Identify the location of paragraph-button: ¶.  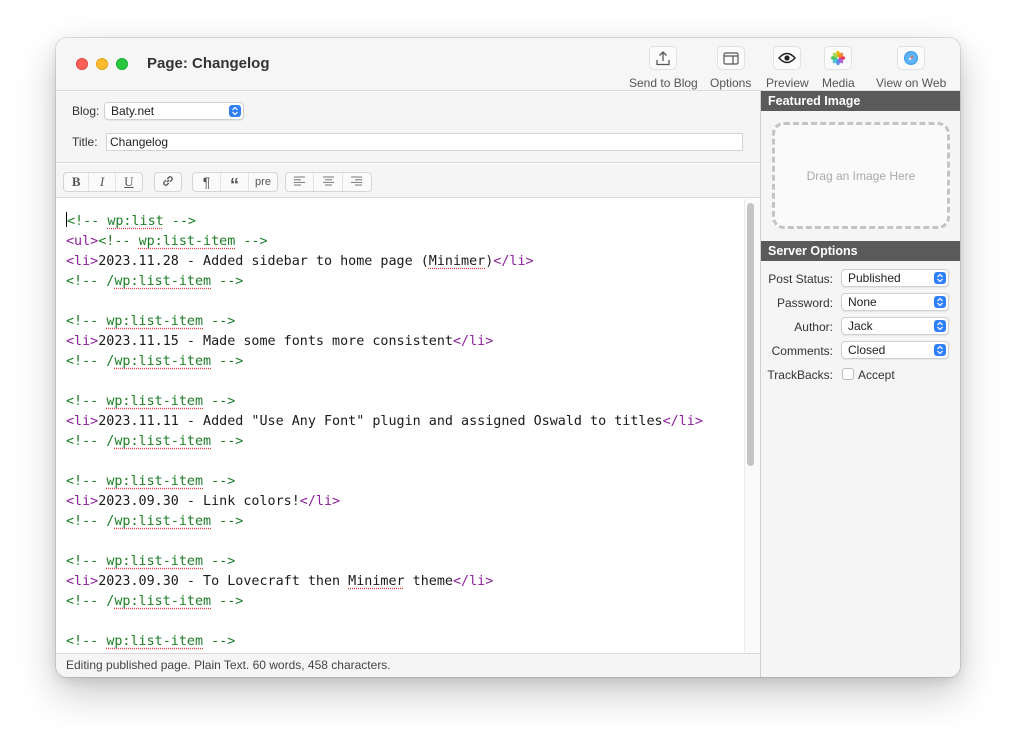
(207, 182).